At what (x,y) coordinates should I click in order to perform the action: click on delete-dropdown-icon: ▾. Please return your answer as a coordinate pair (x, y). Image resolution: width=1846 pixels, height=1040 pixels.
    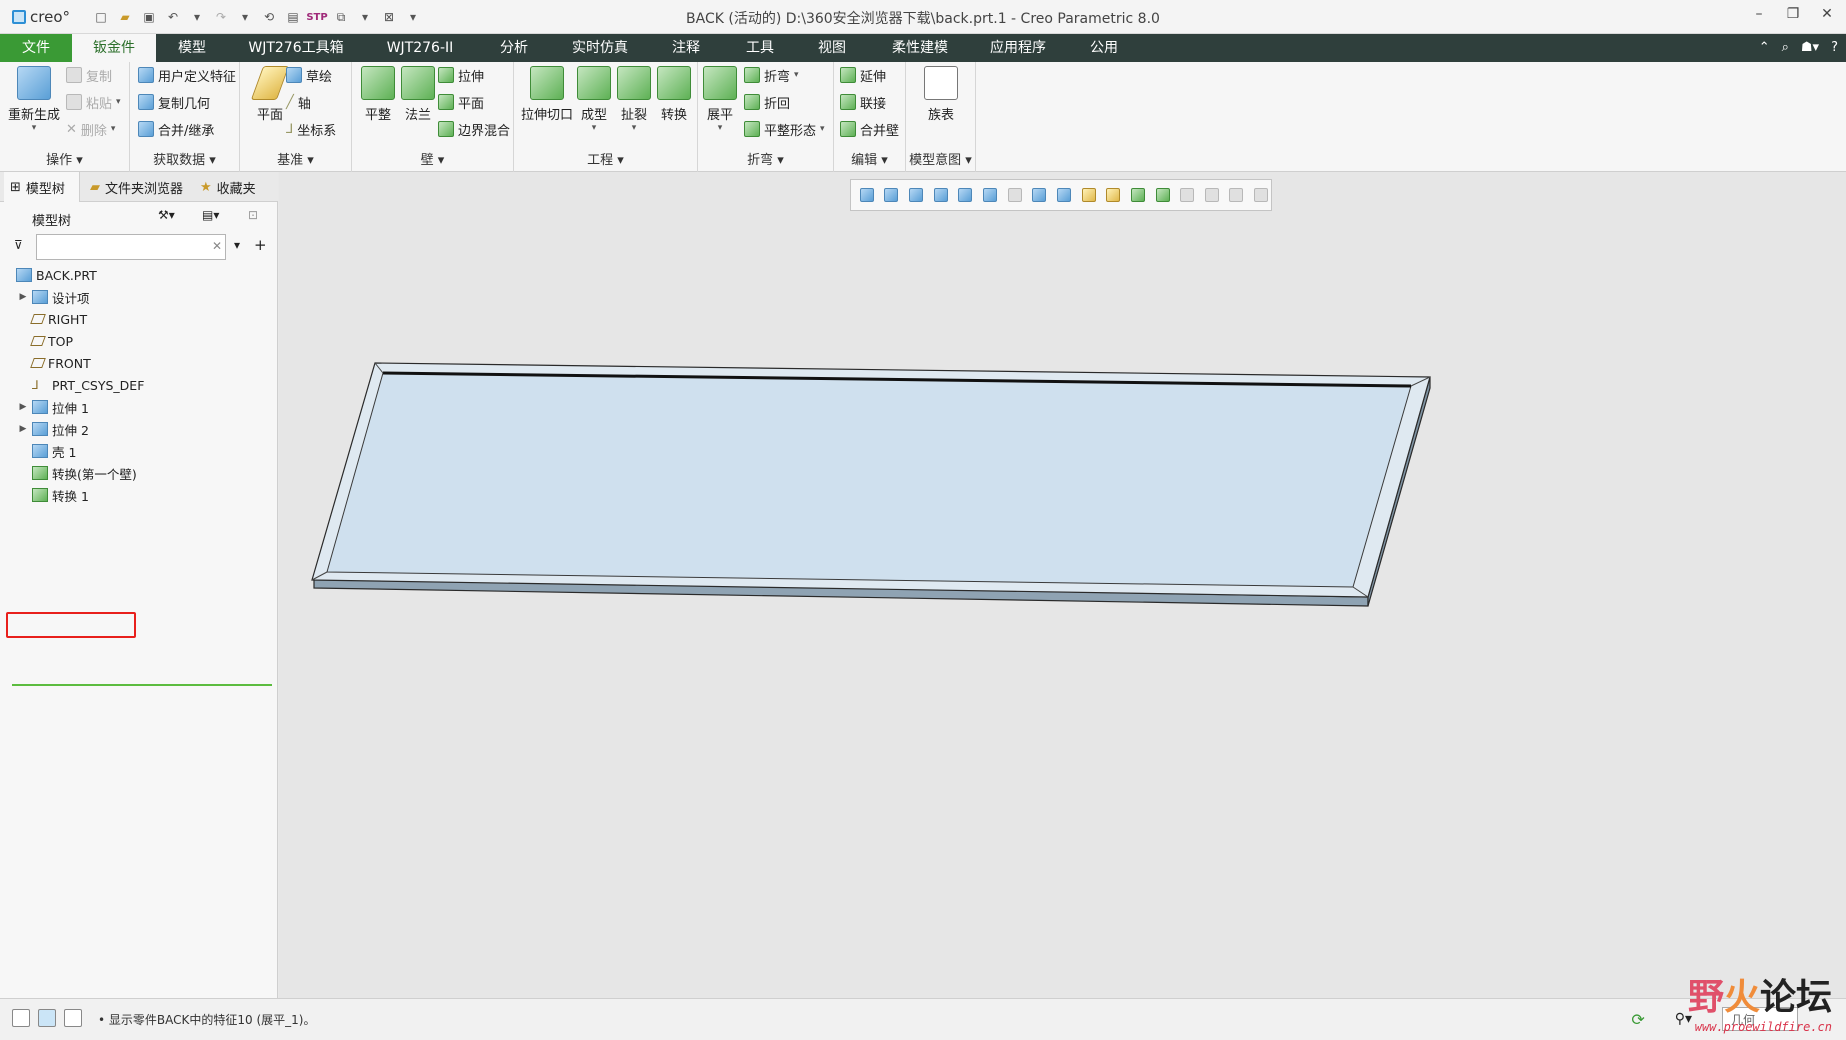
    Looking at the image, I should click on (113, 129).